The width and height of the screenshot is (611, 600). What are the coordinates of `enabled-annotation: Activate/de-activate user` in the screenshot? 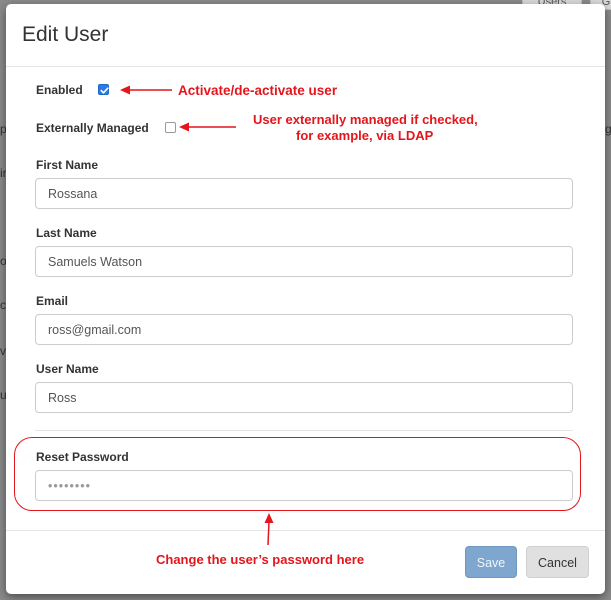 It's located at (258, 90).